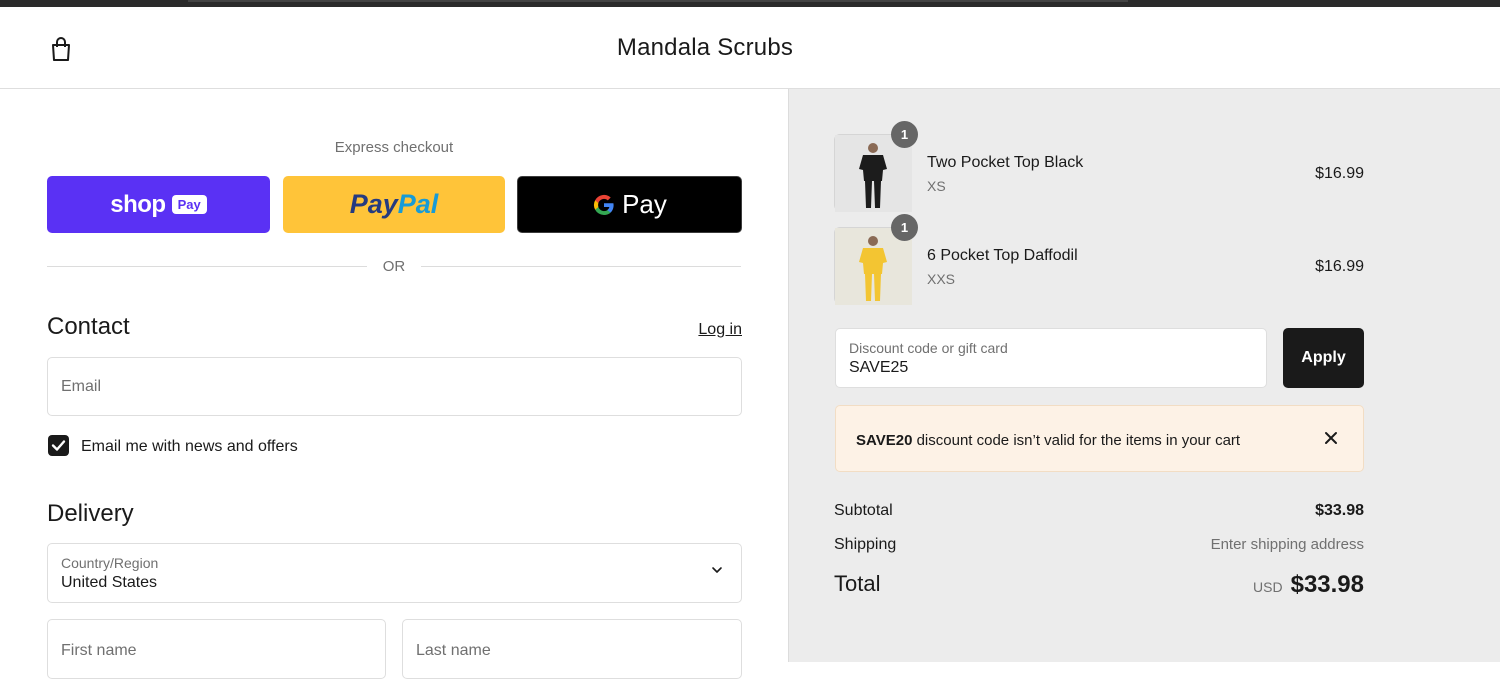 This screenshot has height=679, width=1500. What do you see at coordinates (394, 573) in the screenshot?
I see `country-select: Country/Region United States` at bounding box center [394, 573].